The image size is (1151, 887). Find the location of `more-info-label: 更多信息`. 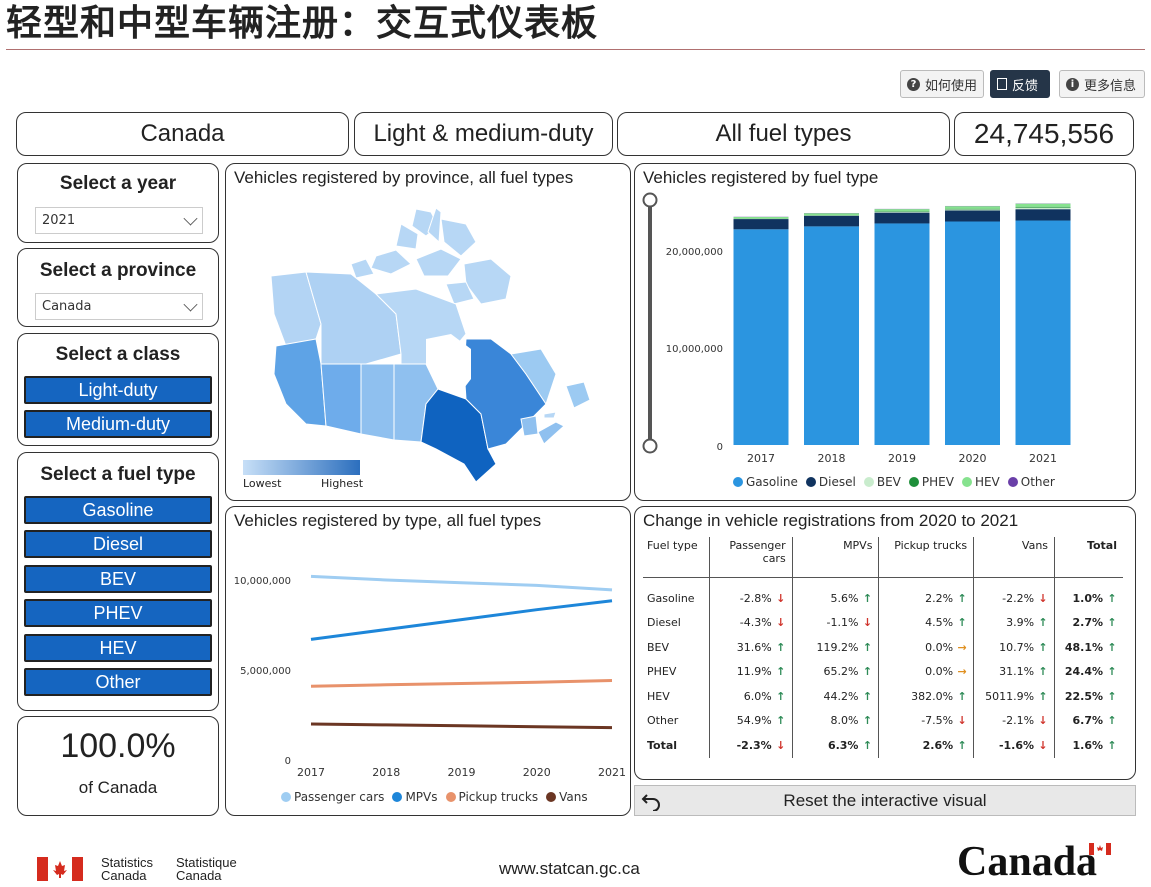

more-info-label: 更多信息 is located at coordinates (1110, 86).